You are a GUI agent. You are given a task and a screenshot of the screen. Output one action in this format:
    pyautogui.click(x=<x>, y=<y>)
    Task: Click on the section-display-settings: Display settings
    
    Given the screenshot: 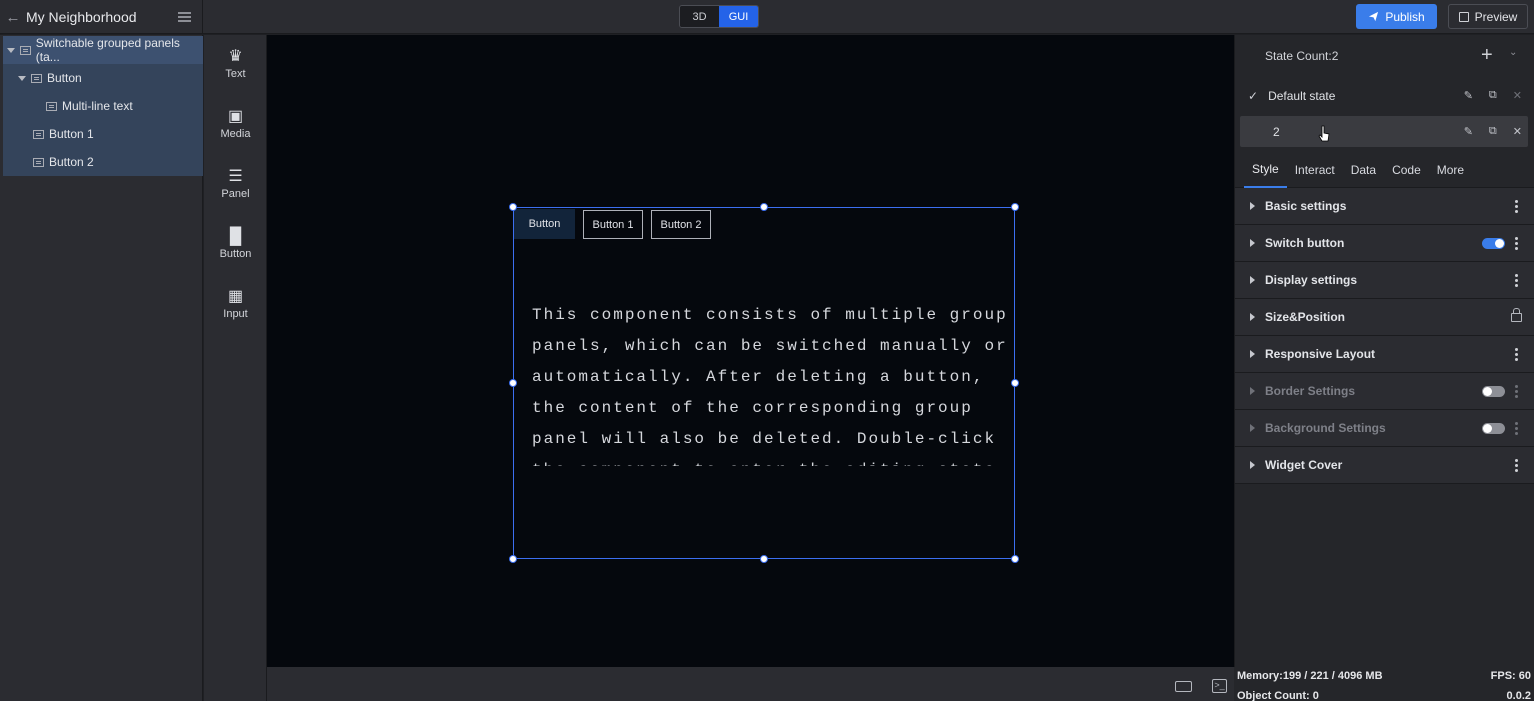 What is the action you would take?
    pyautogui.click(x=1384, y=280)
    